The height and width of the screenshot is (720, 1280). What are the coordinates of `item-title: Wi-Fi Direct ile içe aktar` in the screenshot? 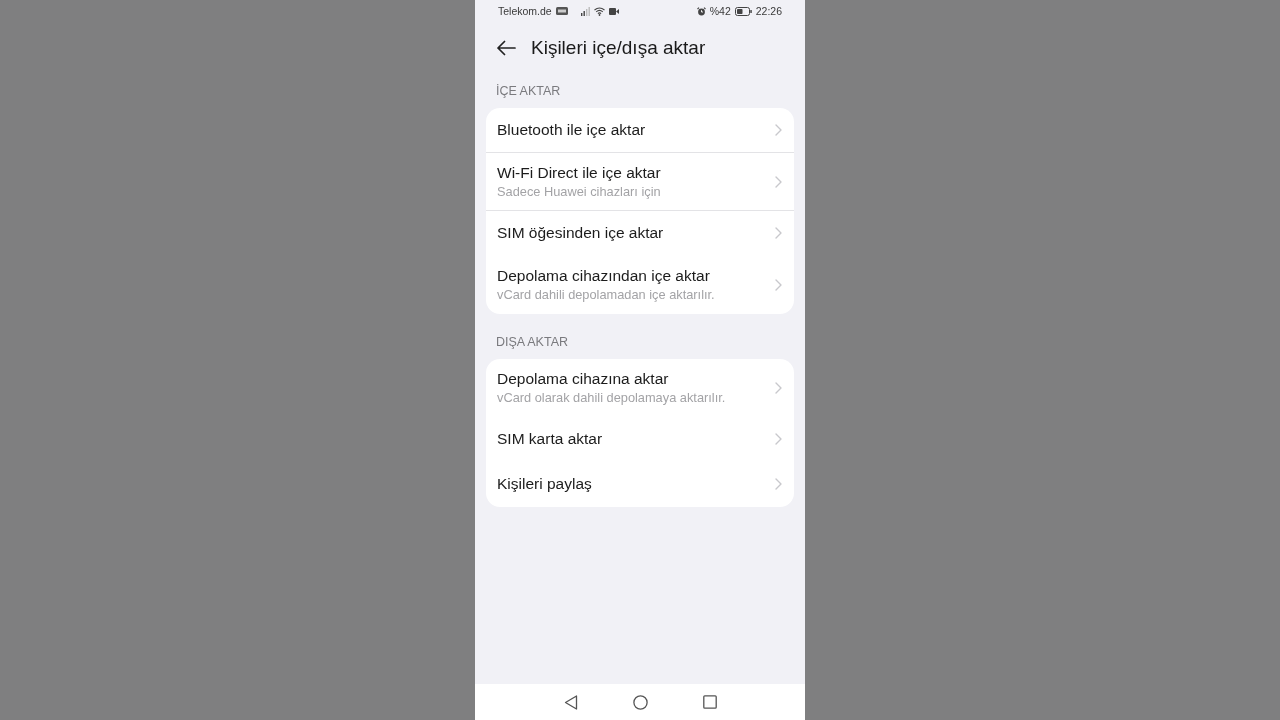 It's located at (579, 173).